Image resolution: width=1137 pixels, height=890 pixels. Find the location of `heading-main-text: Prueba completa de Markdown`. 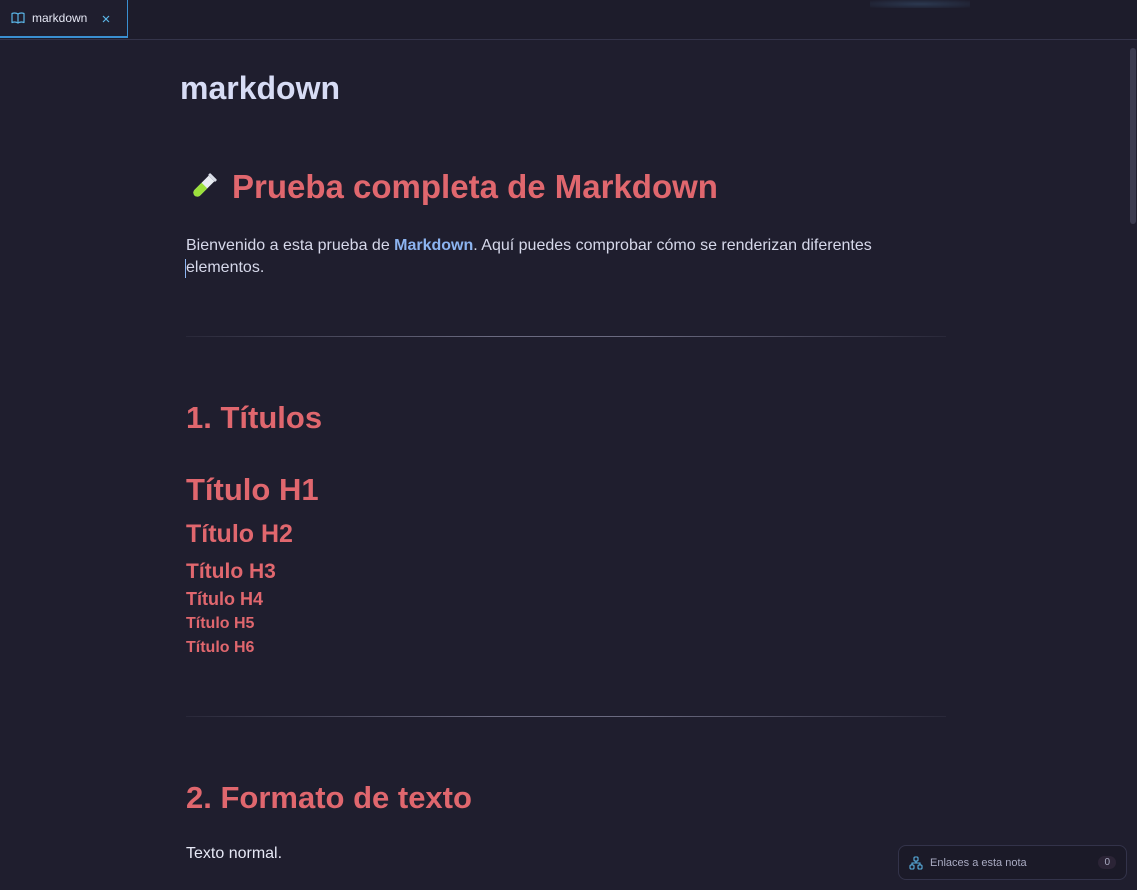

heading-main-text: Prueba completa de Markdown is located at coordinates (475, 186).